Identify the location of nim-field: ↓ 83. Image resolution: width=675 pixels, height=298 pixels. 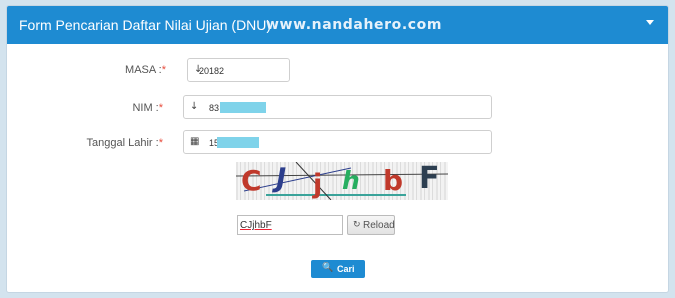
(337, 107).